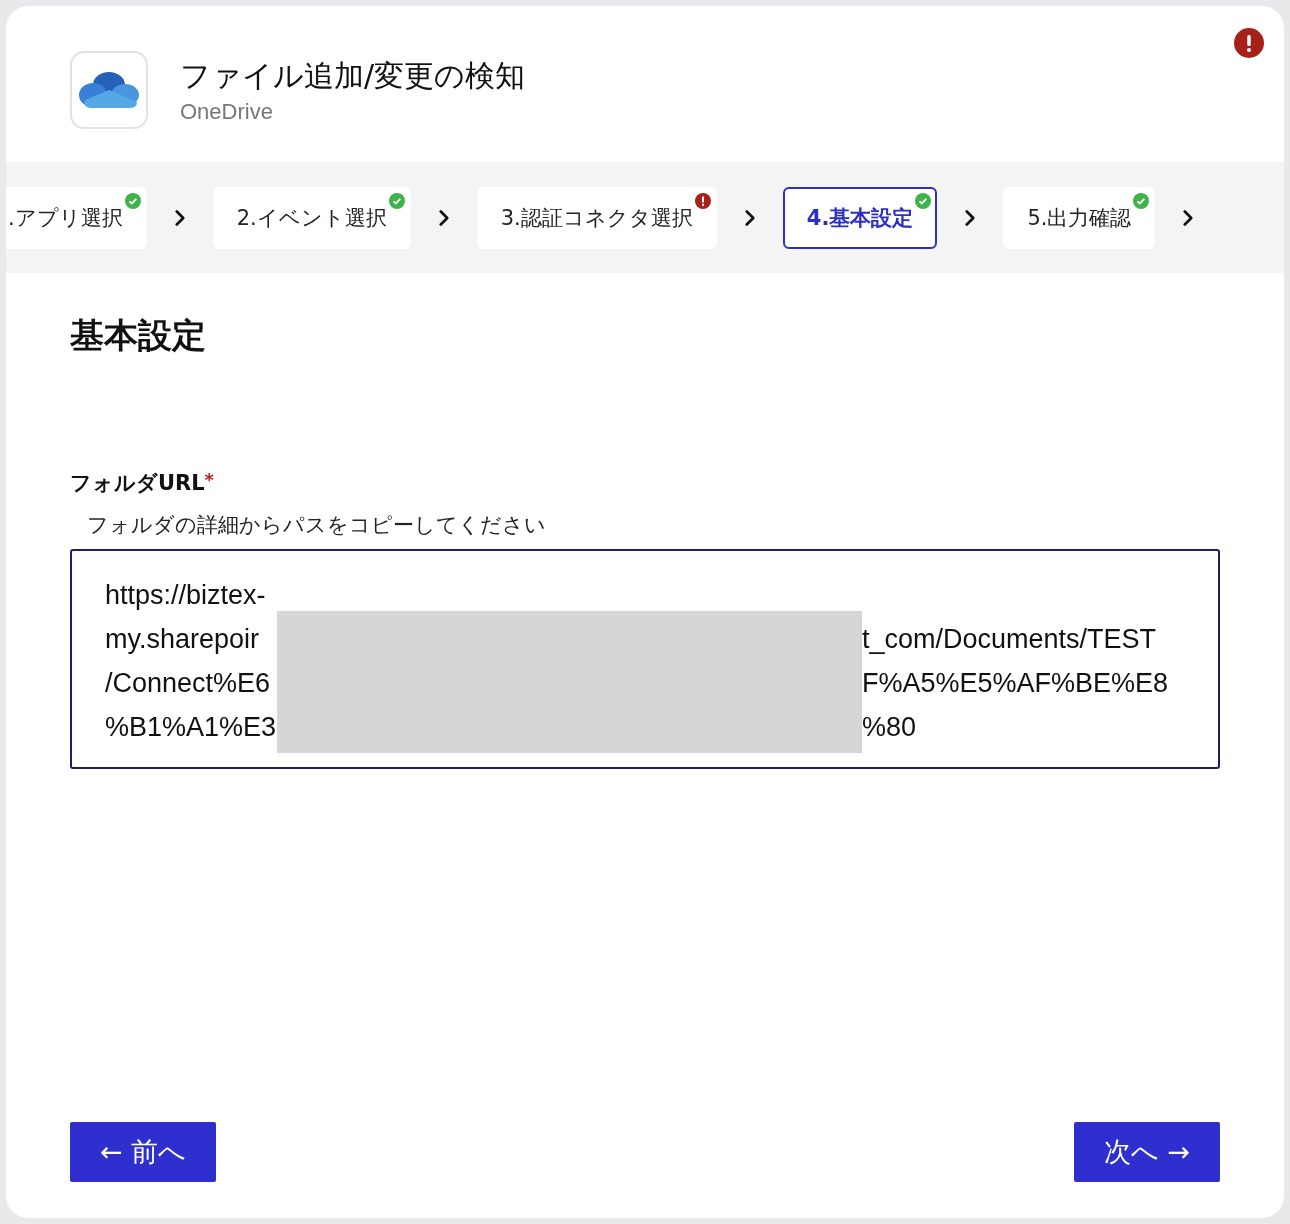  What do you see at coordinates (143, 1152) in the screenshot?
I see `back-button: ← 前へ` at bounding box center [143, 1152].